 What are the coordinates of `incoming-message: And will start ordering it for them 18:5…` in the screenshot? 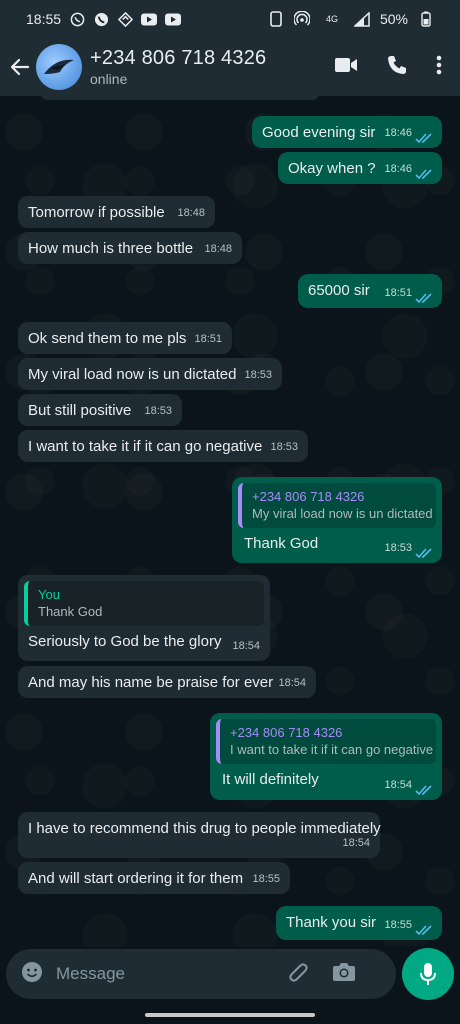 It's located at (154, 878).